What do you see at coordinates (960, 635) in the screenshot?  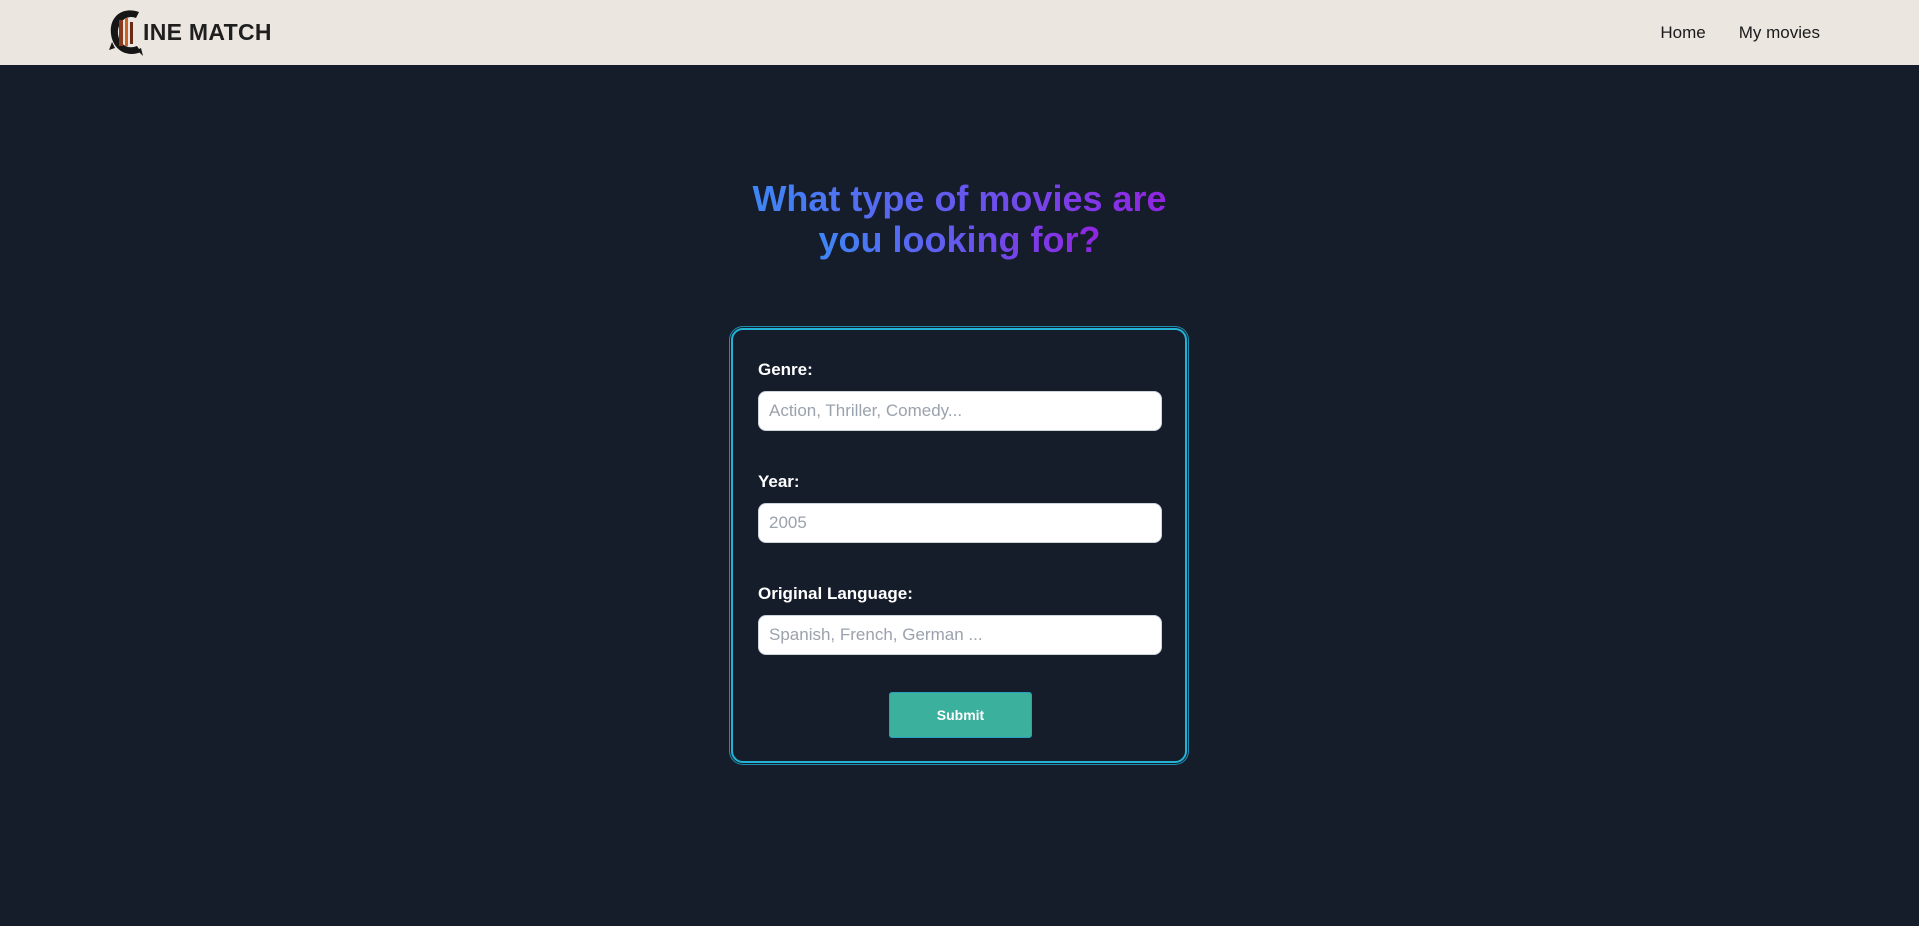 I see `language-input` at bounding box center [960, 635].